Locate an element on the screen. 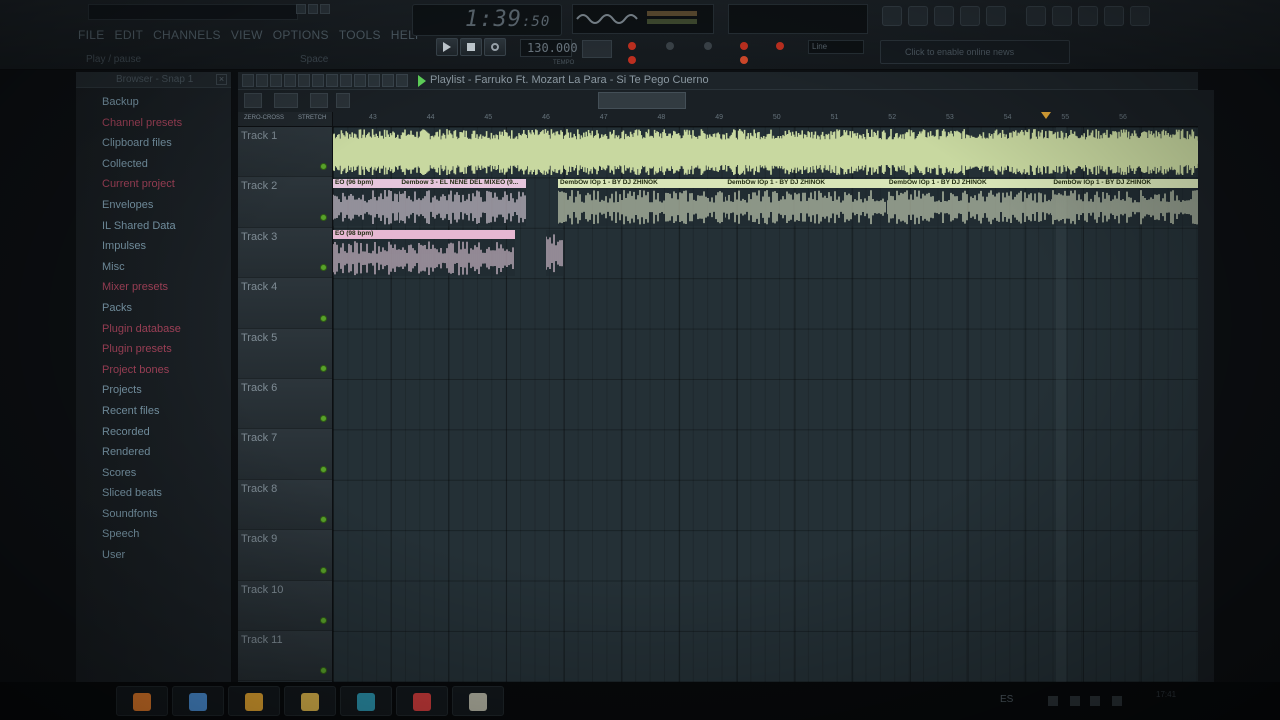 The height and width of the screenshot is (720, 1280). step-edit-led is located at coordinates (632, 60).